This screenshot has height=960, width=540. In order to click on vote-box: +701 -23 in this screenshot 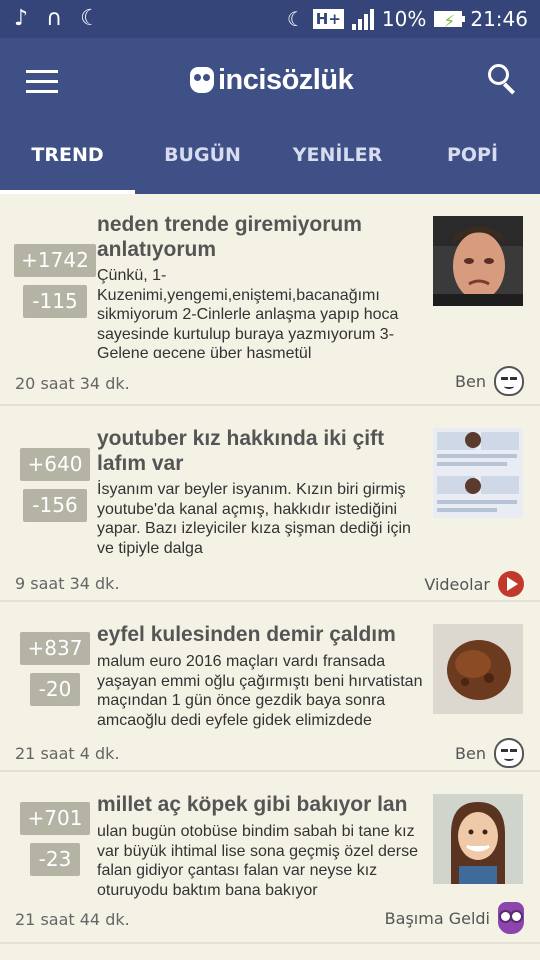, I will do `click(55, 843)`.